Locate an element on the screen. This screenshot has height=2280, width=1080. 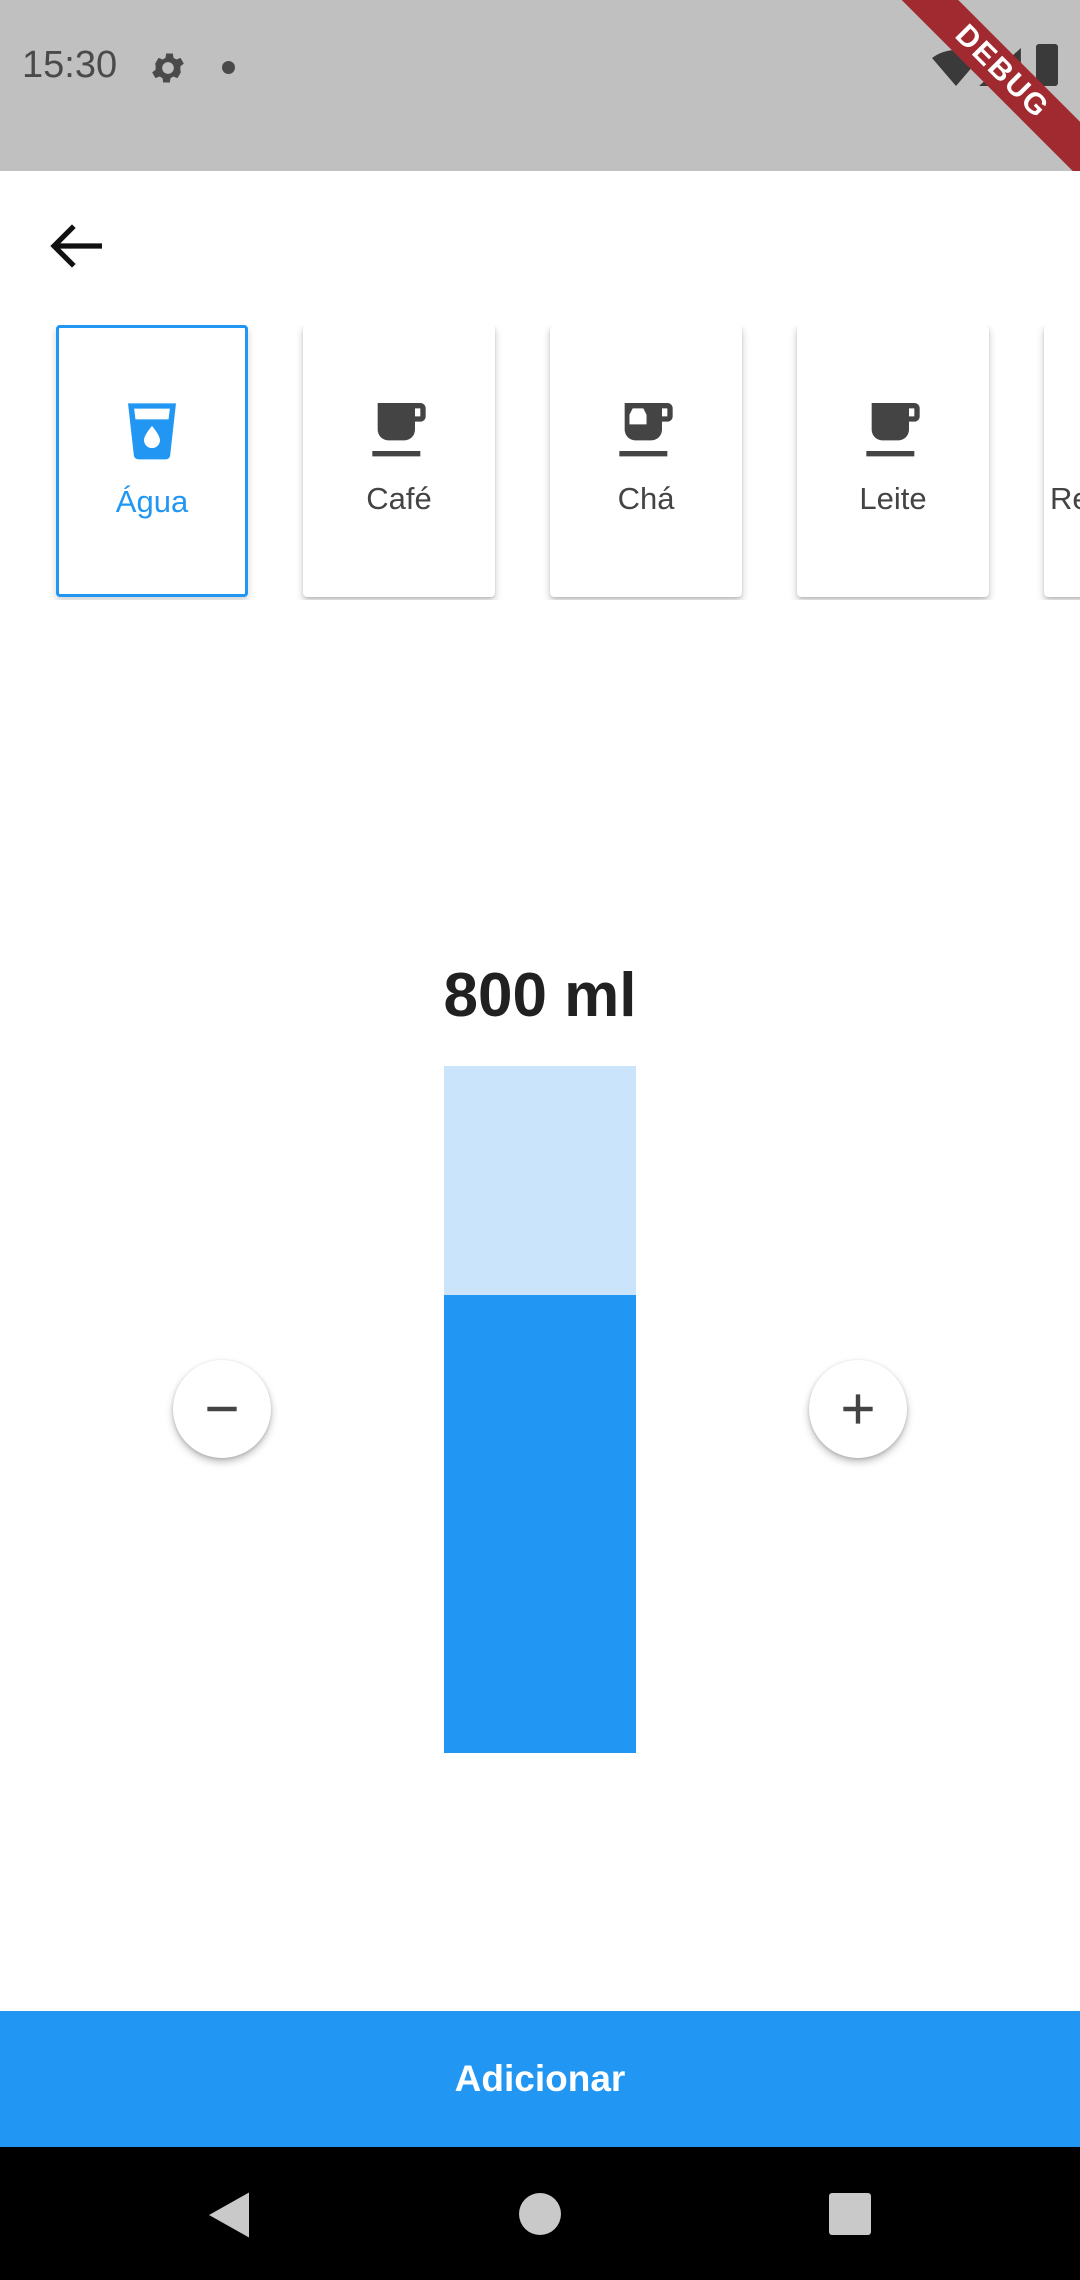
back-button is located at coordinates (76, 246).